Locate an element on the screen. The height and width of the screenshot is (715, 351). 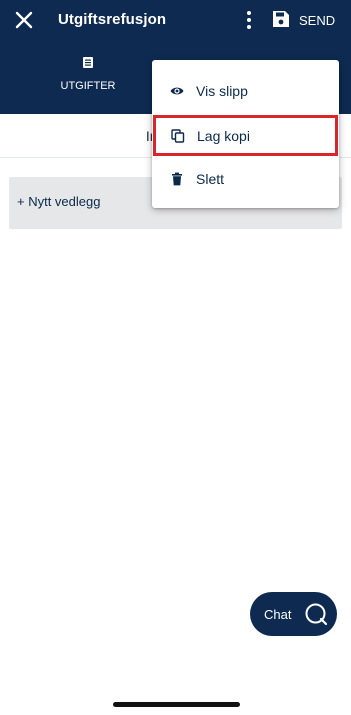
chat-label: Chat is located at coordinates (278, 614).